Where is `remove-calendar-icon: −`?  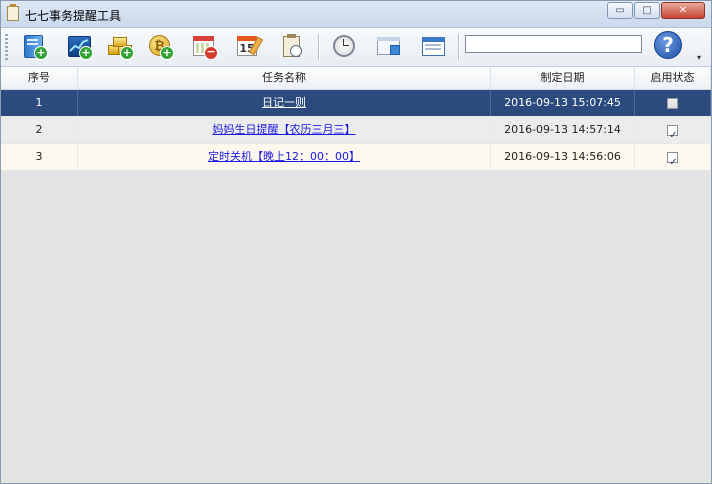 remove-calendar-icon: − is located at coordinates (205, 47).